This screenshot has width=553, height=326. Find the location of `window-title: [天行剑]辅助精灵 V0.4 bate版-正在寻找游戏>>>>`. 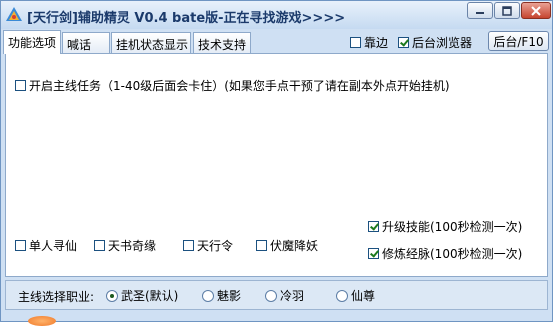

window-title: [天行剑]辅助精灵 V0.4 bate版-正在寻找游戏>>>> is located at coordinates (186, 18).